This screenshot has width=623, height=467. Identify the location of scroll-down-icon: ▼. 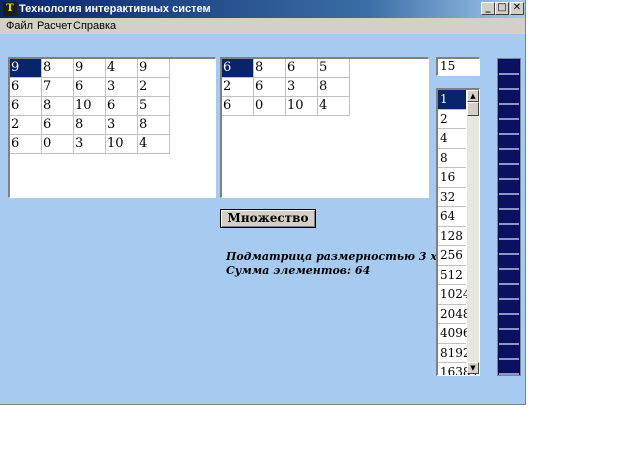
(473, 368).